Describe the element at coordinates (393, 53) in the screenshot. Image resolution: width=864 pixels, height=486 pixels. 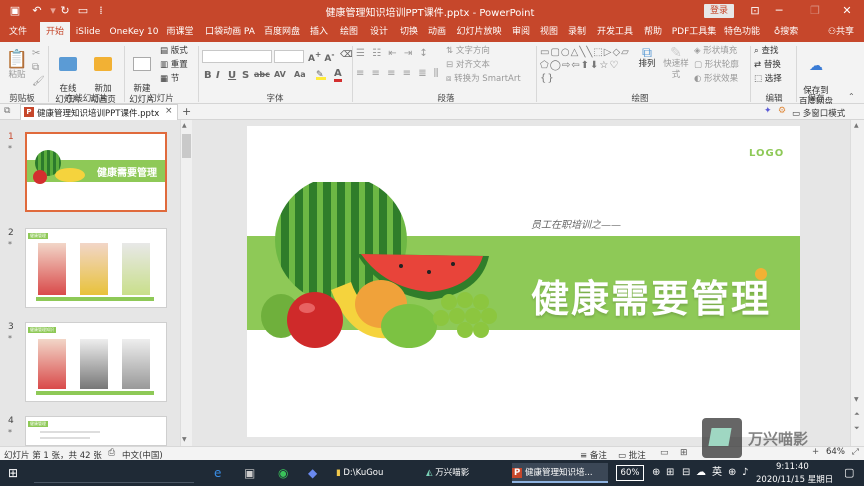
I see `list-icons: ☰ ☷ ⇤ ⇥ ↕` at that location.